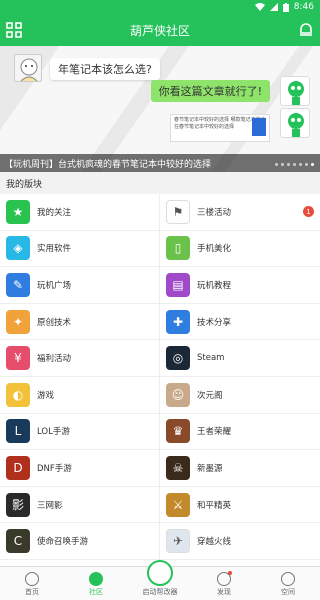 This screenshot has height=600, width=320. What do you see at coordinates (240, 505) in the screenshot?
I see `board-item: ⚔ 和平精英` at bounding box center [240, 505].